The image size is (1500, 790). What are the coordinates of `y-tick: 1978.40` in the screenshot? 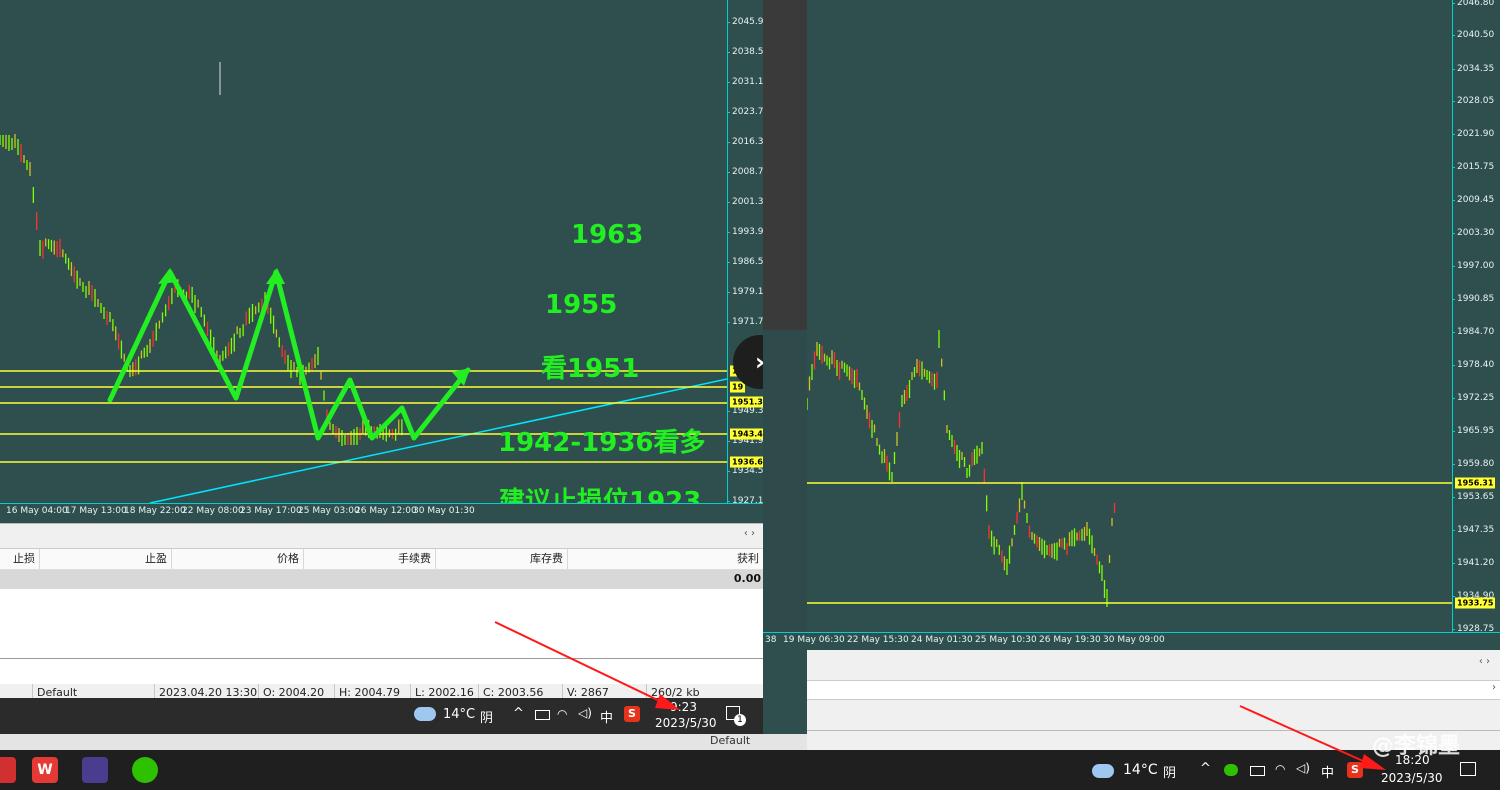 It's located at (1473, 365).